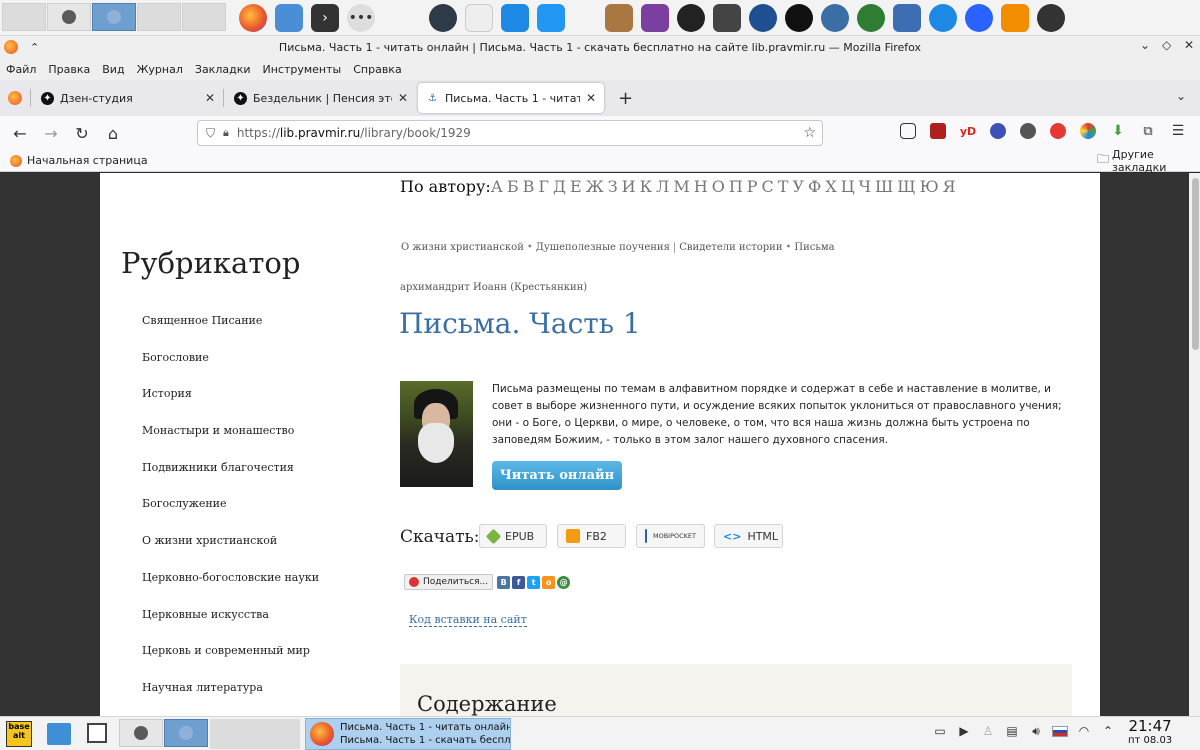 The height and width of the screenshot is (750, 1200). Describe the element at coordinates (230, 369) in the screenshot. I see `rubric-item: Богословие` at that location.